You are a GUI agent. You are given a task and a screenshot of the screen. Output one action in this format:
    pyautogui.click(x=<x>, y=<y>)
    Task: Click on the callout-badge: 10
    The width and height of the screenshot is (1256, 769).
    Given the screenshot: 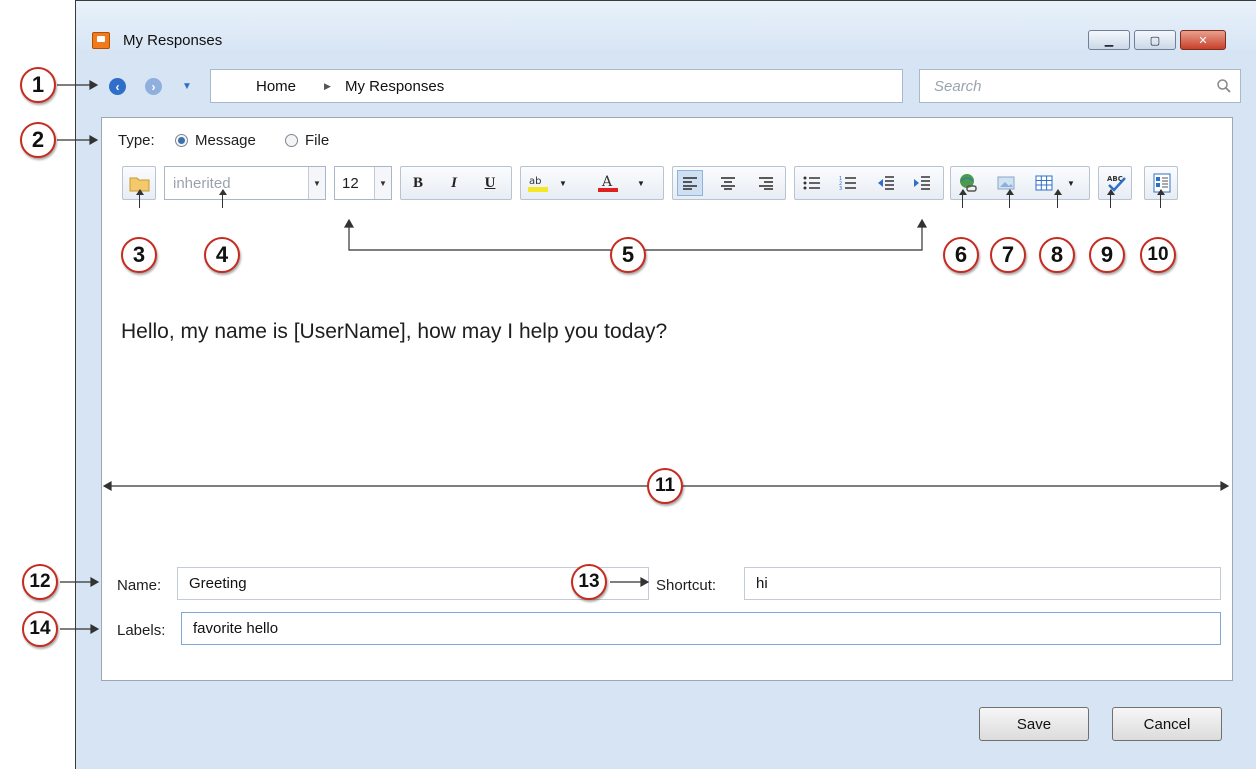 What is the action you would take?
    pyautogui.click(x=1158, y=255)
    